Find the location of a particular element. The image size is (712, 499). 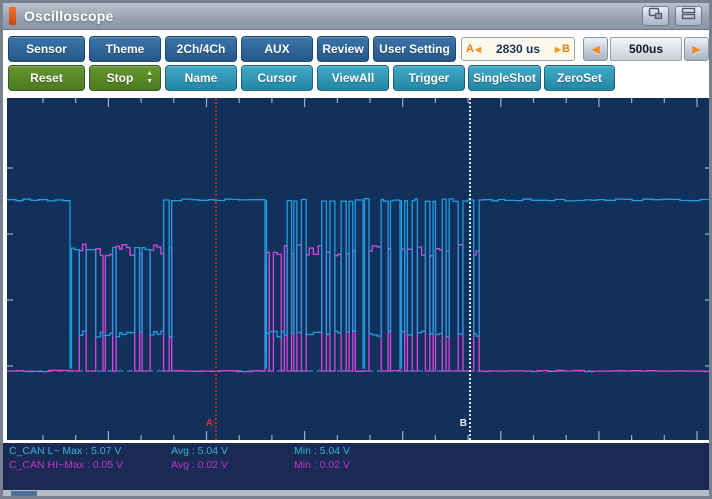

arrange-windows-button is located at coordinates (655, 16).